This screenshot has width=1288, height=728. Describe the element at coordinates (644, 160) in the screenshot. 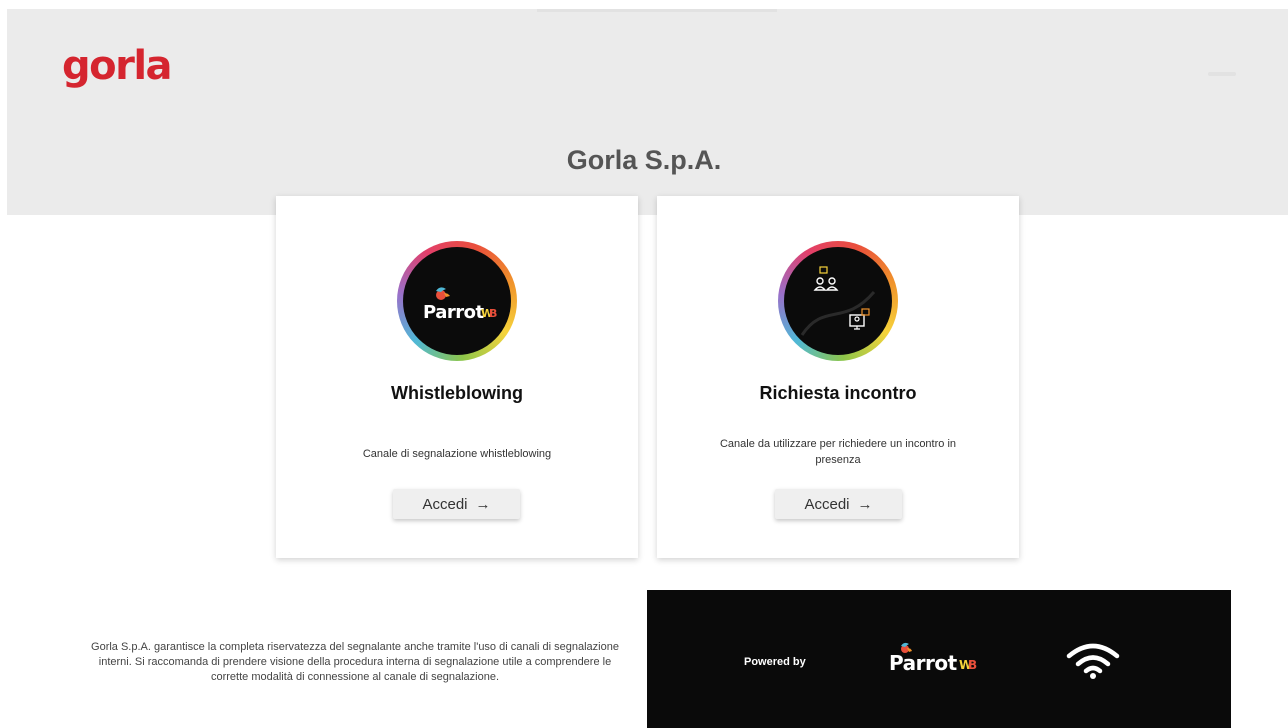

I see `page-title: Gorla S.p.A.` at that location.